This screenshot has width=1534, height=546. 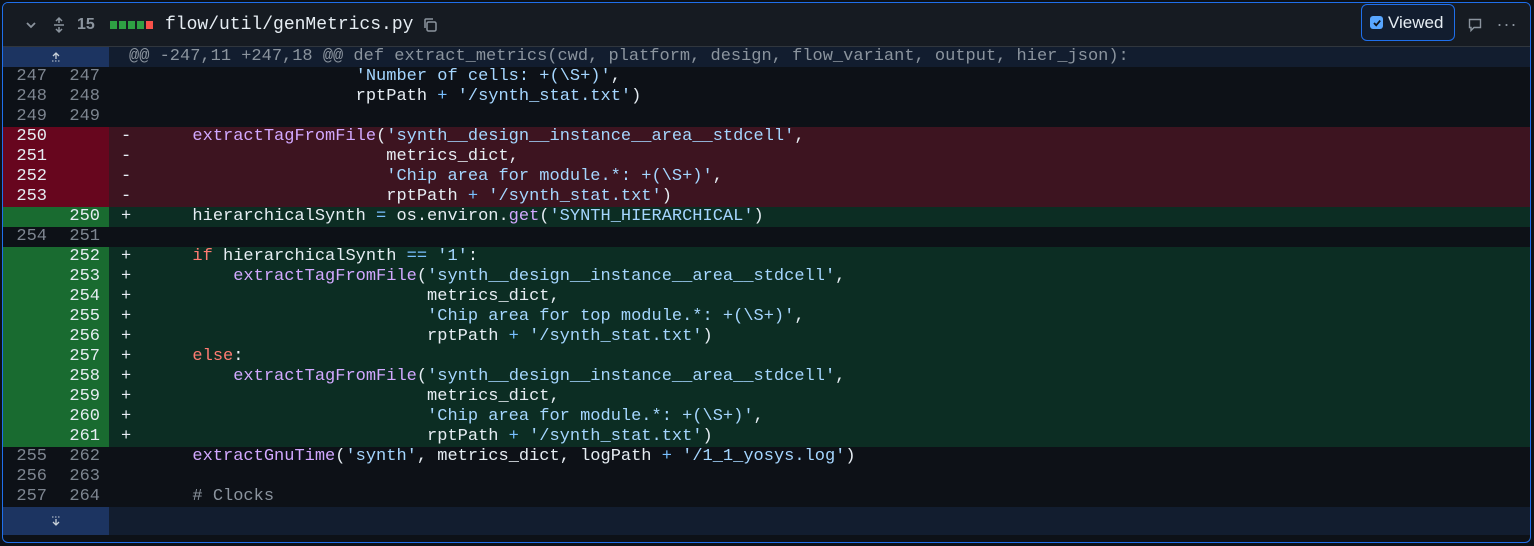 What do you see at coordinates (56, 521) in the screenshot?
I see `expand-down-button` at bounding box center [56, 521].